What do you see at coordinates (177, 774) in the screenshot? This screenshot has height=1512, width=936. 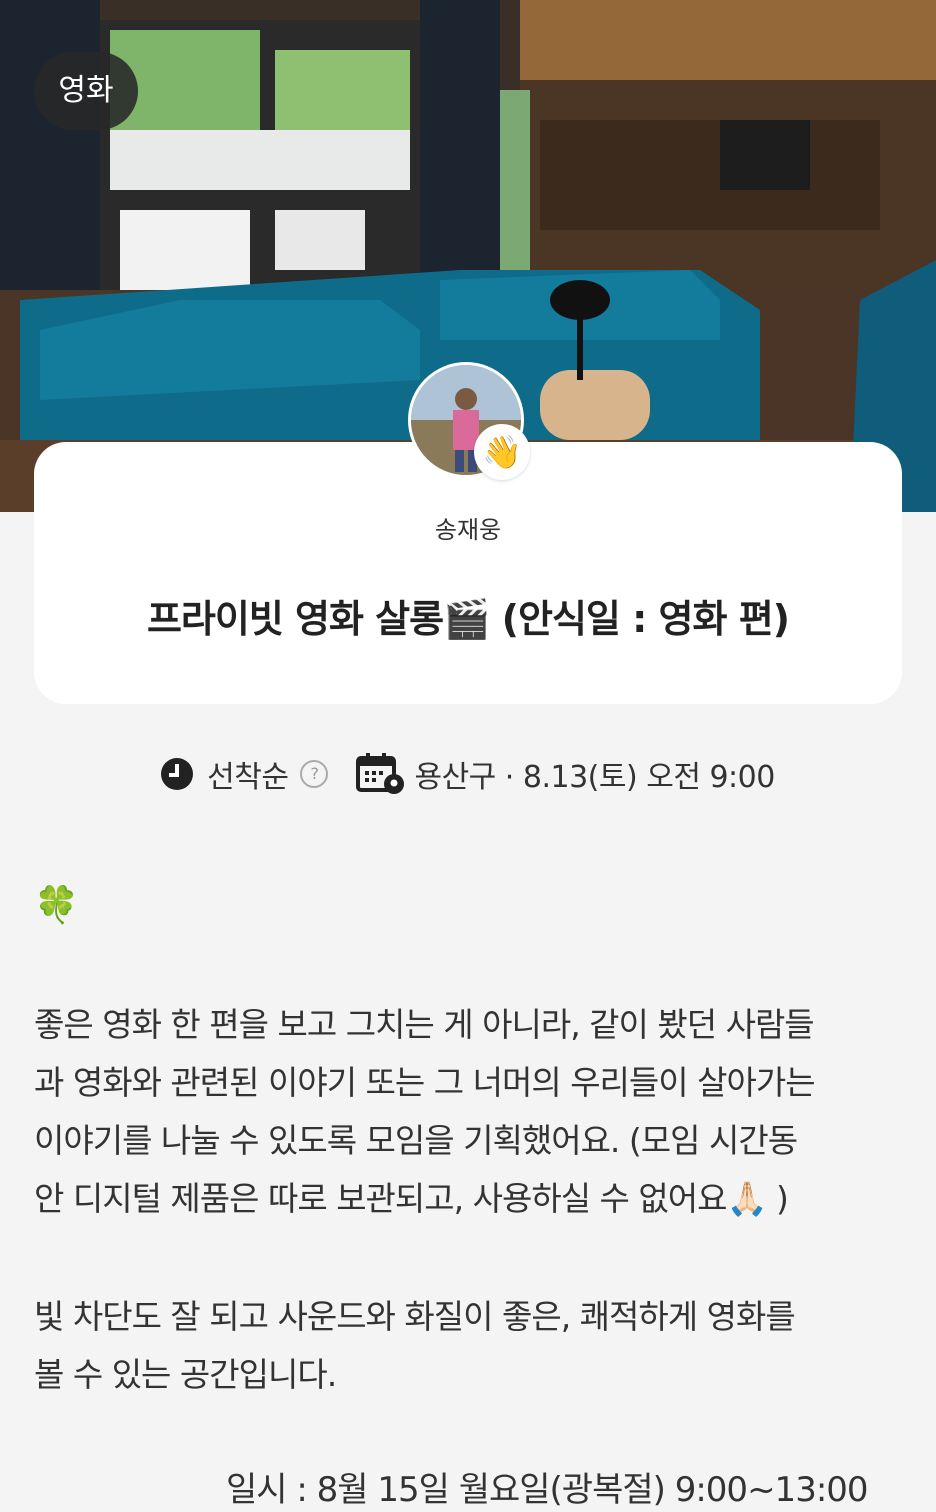 I see `clock-icon` at bounding box center [177, 774].